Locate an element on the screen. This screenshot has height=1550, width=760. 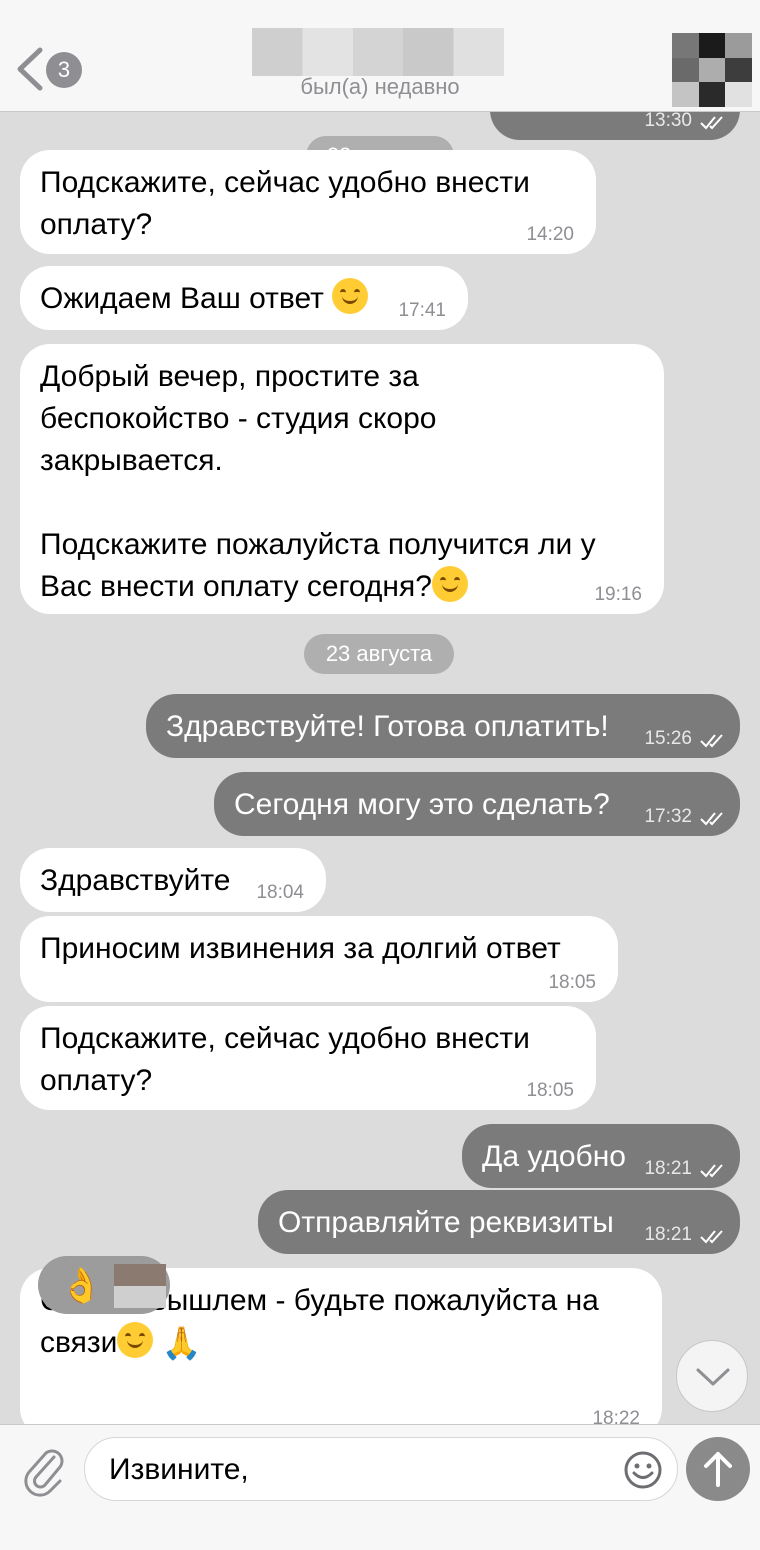
message-time: 17:41 is located at coordinates (422, 310).